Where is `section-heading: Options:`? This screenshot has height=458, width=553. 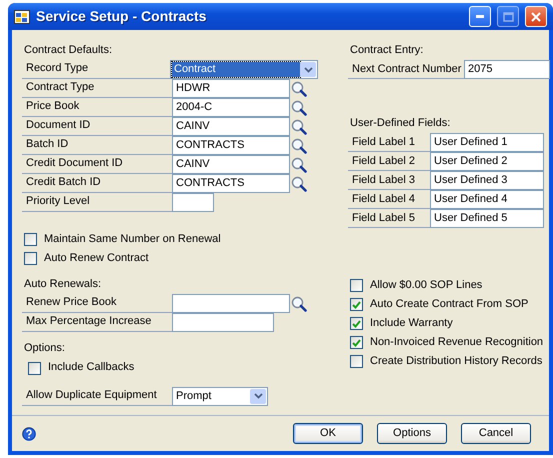 section-heading: Options: is located at coordinates (44, 349).